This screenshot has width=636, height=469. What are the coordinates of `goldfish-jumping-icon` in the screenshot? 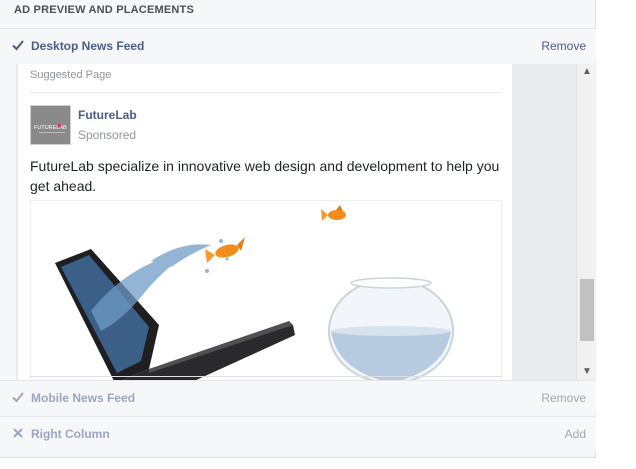 It's located at (225, 250).